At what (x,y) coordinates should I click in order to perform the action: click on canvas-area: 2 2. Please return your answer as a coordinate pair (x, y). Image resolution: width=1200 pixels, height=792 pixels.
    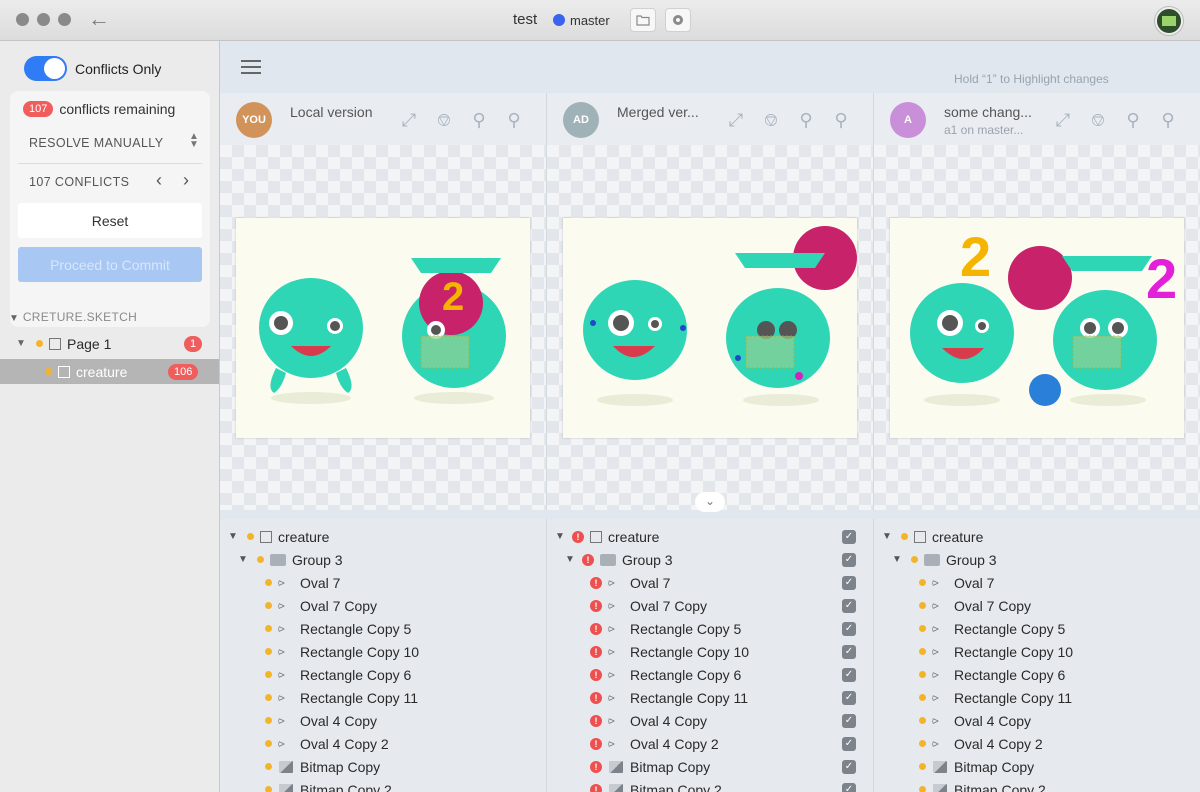
    Looking at the image, I should click on (1037, 327).